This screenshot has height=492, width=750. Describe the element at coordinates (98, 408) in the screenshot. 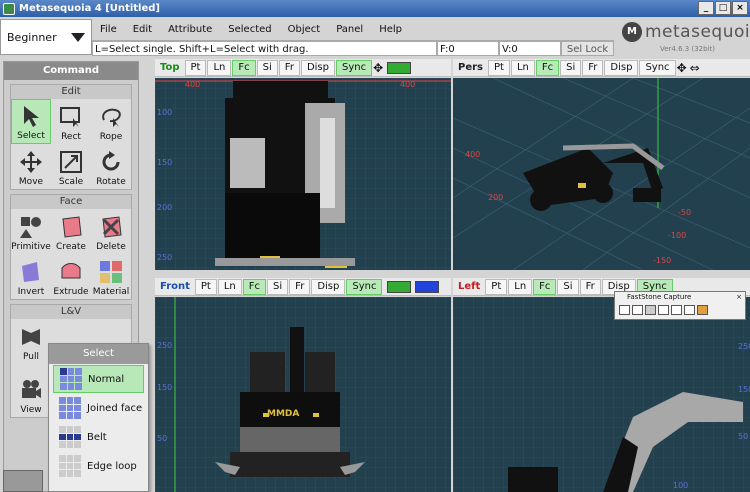

I see `select-mode-joined-face: Joined face` at that location.